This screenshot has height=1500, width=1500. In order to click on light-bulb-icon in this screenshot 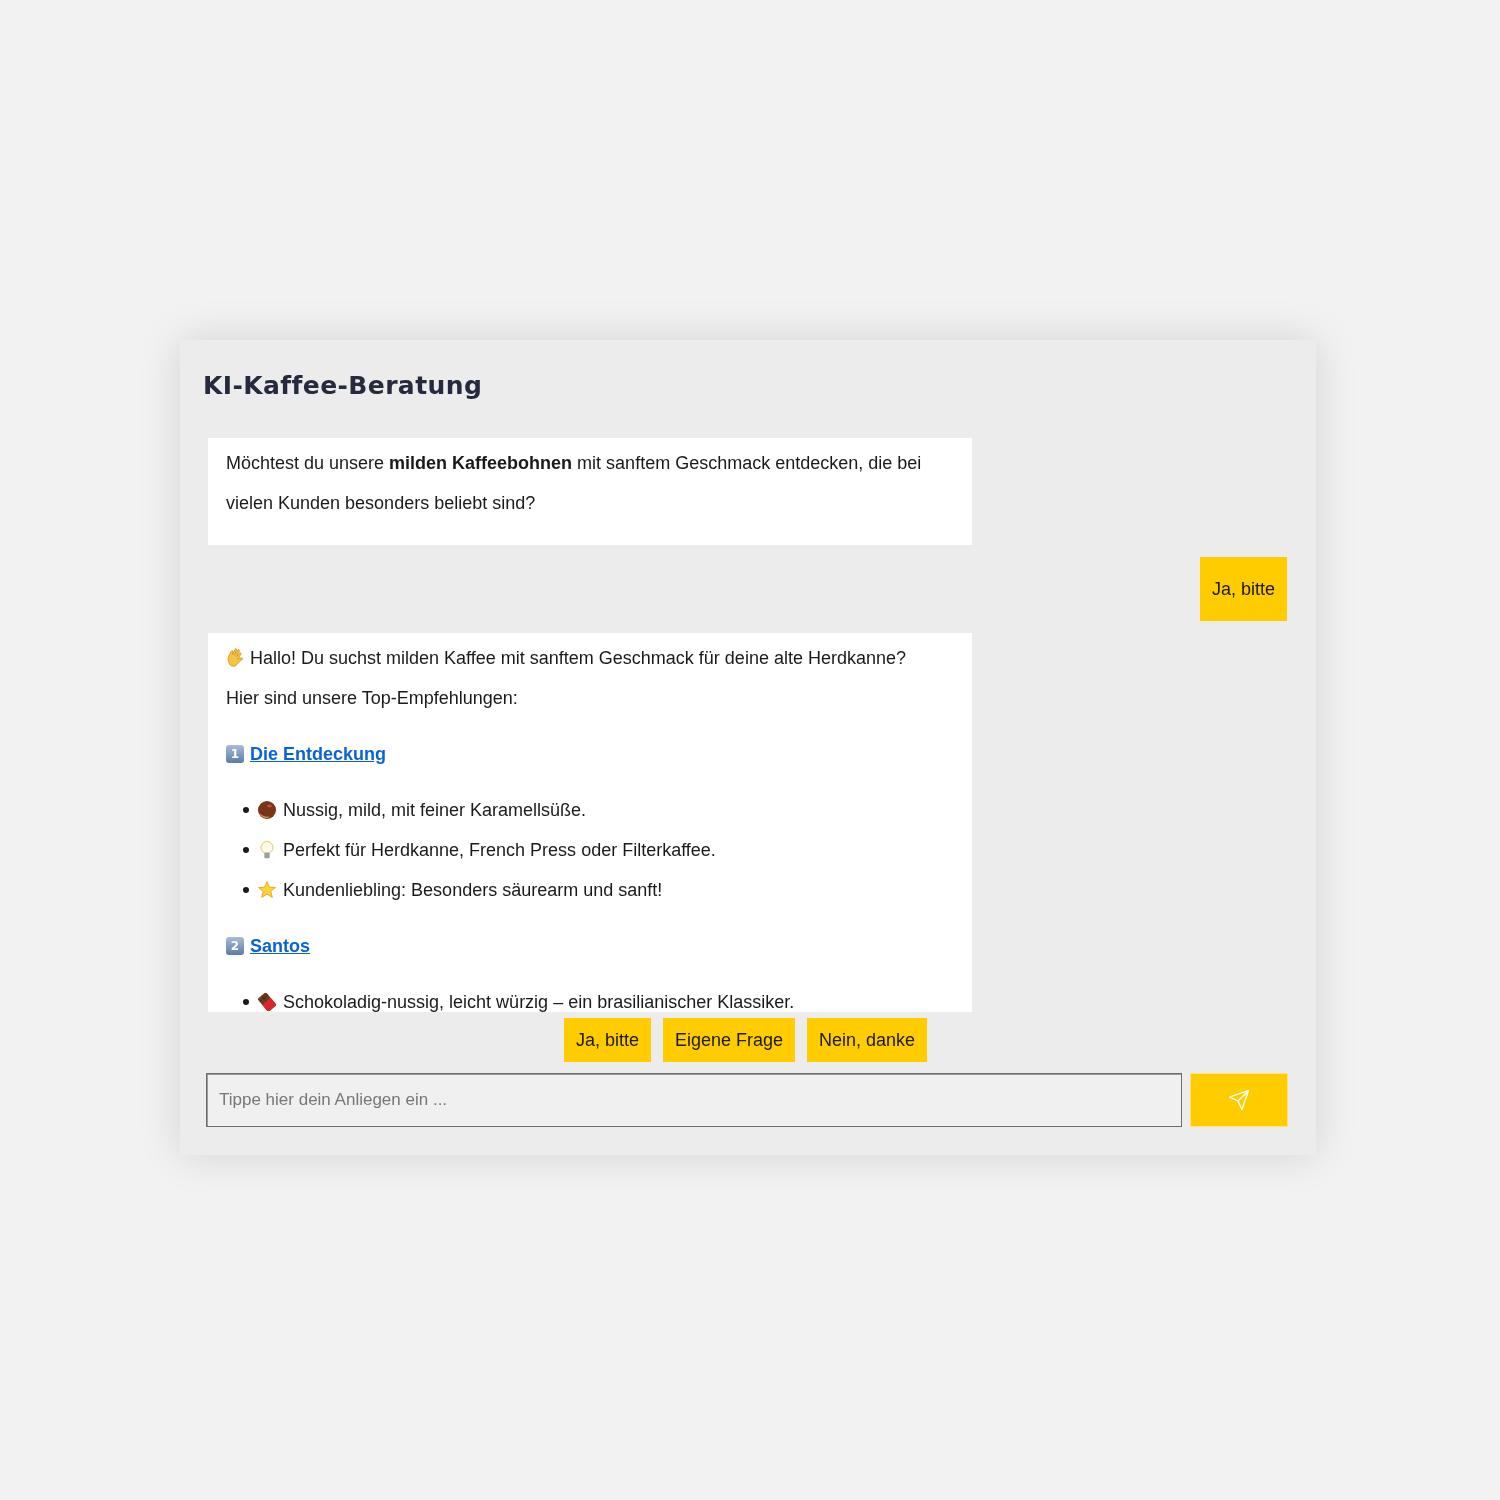, I will do `click(267, 850)`.